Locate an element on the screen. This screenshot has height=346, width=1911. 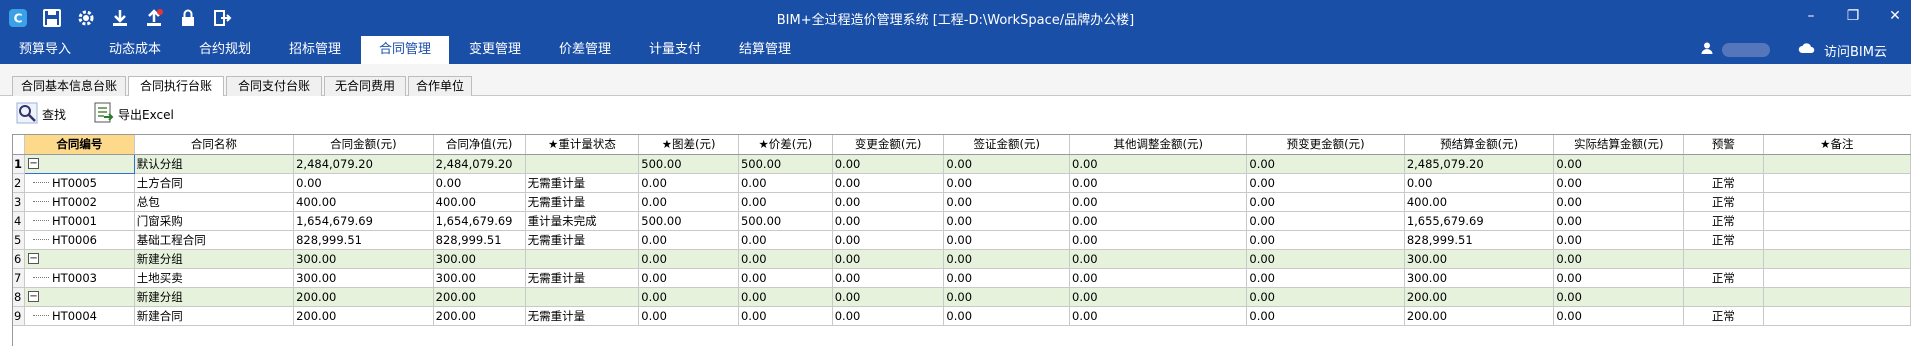
user-name is located at coordinates (1746, 50).